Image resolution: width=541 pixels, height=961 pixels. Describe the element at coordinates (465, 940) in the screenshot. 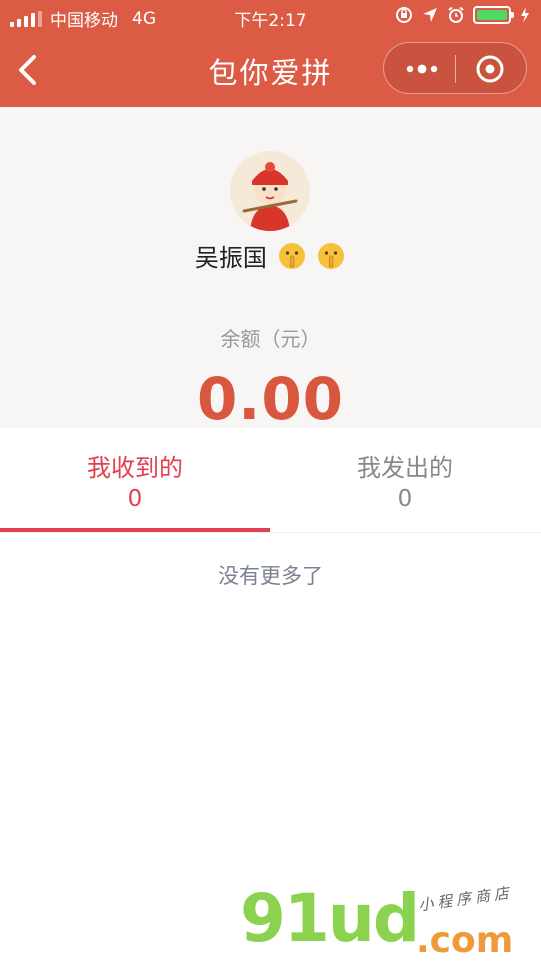

I see `watermark-suffix: .com` at that location.